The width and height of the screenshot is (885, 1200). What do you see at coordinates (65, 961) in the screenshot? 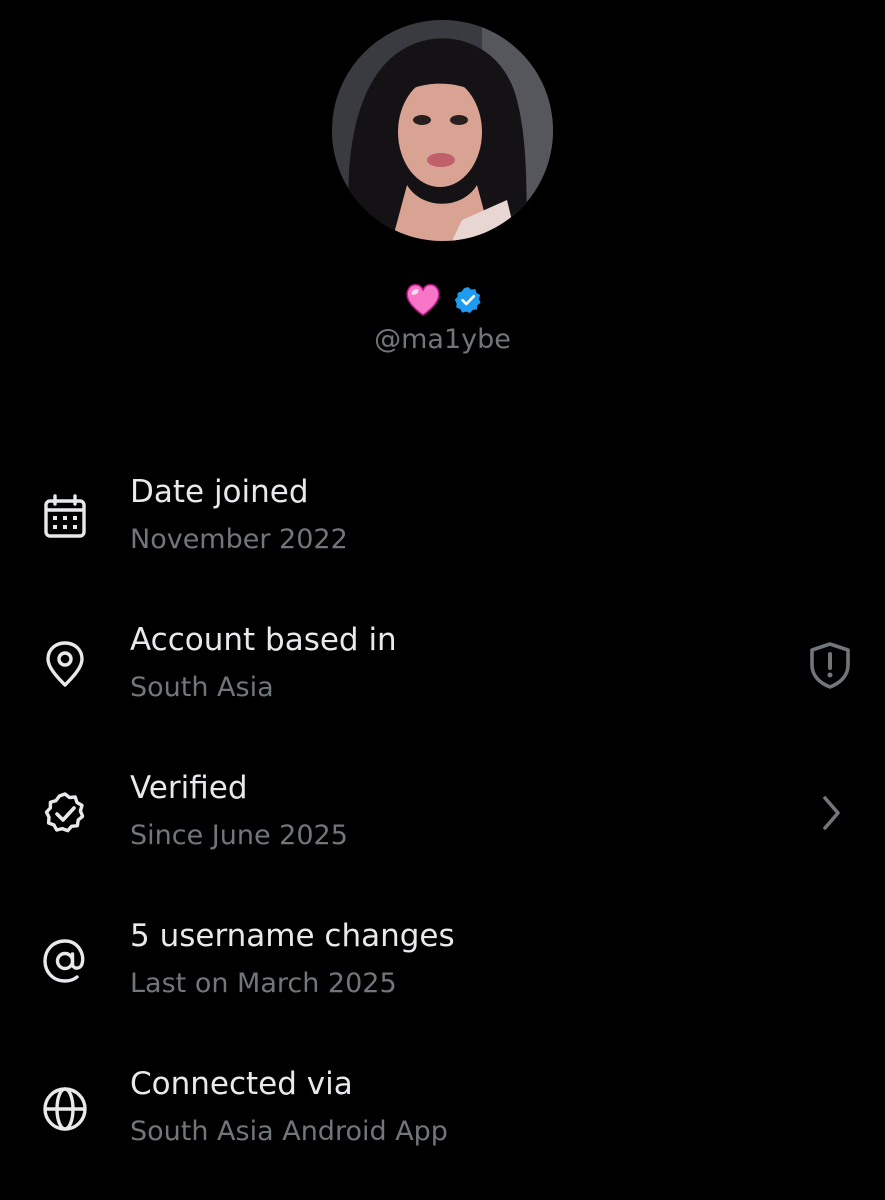
I see `at-sign-icon` at bounding box center [65, 961].